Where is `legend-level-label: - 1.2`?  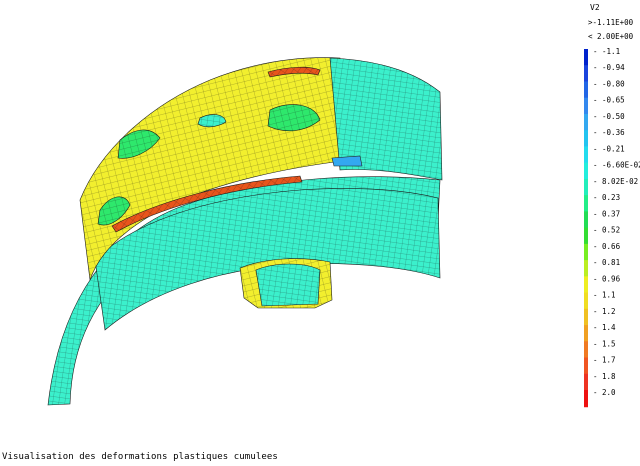
legend-level-label: - 1.2 is located at coordinates (604, 311).